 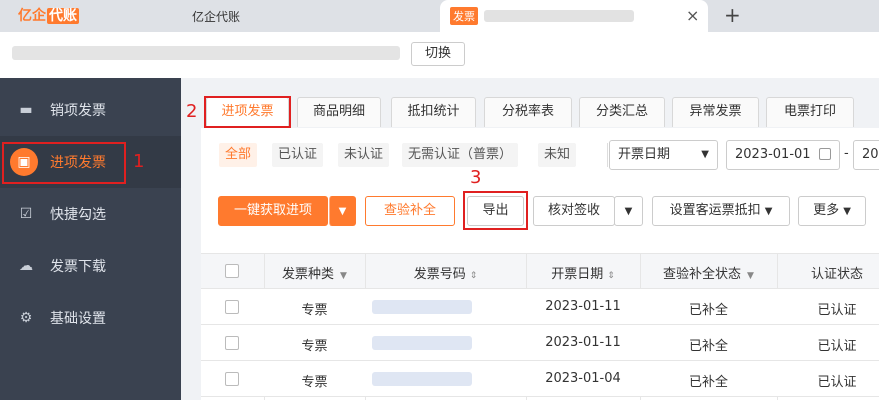 I want to click on checkbox-icon: ☑, so click(x=26, y=214).